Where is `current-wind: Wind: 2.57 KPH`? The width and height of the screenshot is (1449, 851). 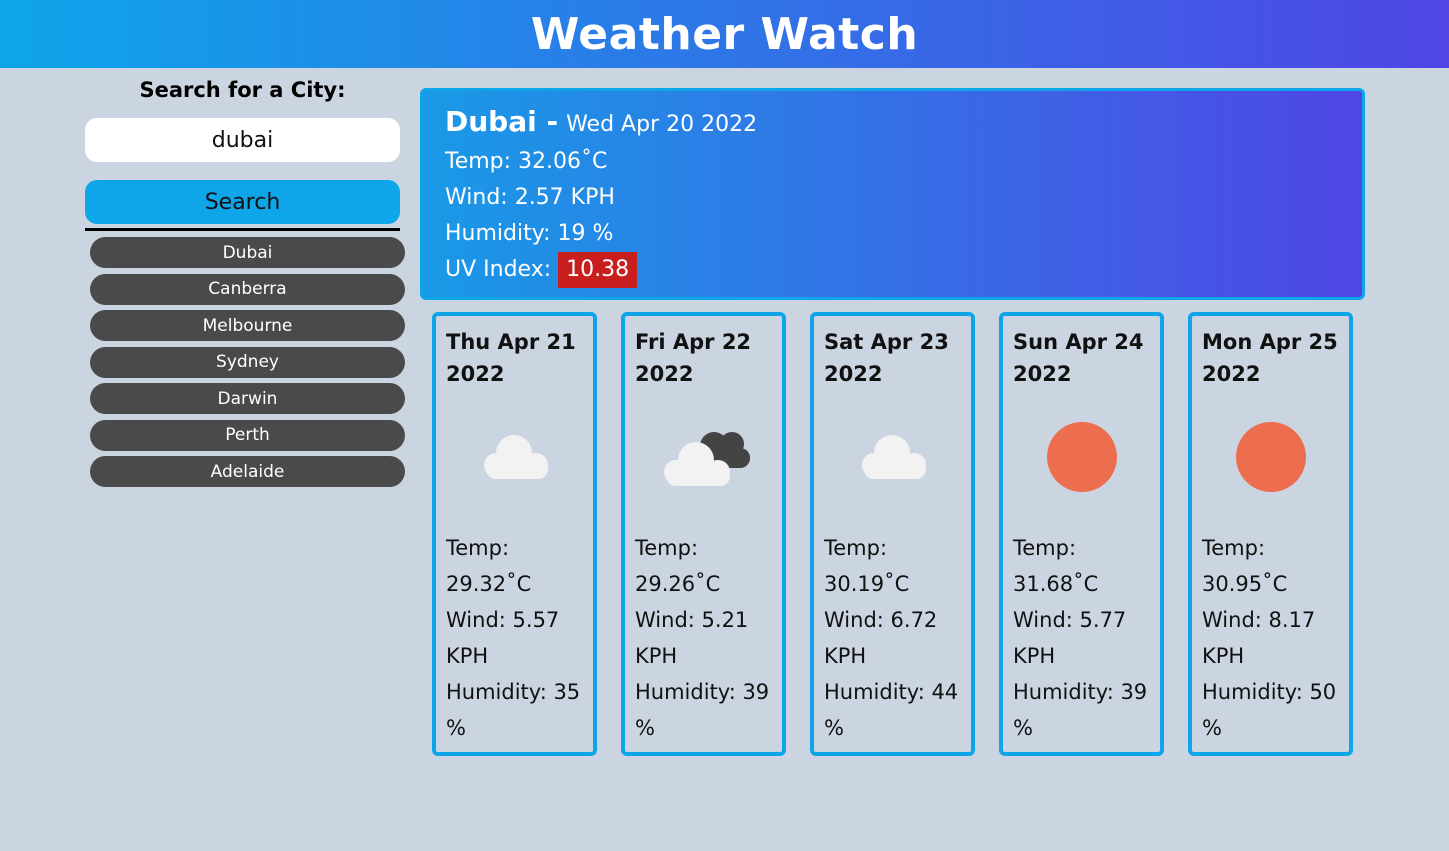
current-wind: Wind: 2.57 KPH is located at coordinates (530, 197).